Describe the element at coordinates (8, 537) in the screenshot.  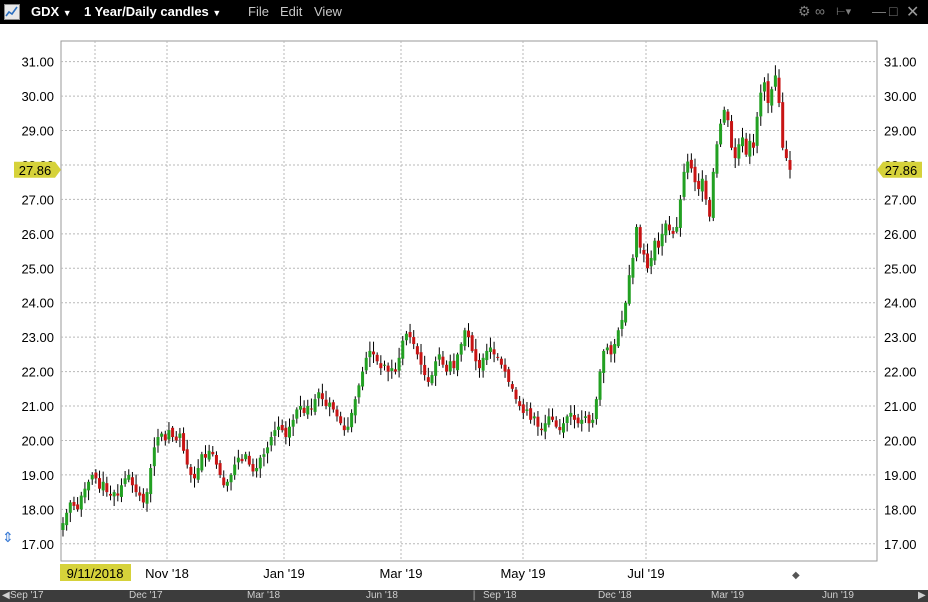
I see `drag-arrows-icon: ⇕` at that location.